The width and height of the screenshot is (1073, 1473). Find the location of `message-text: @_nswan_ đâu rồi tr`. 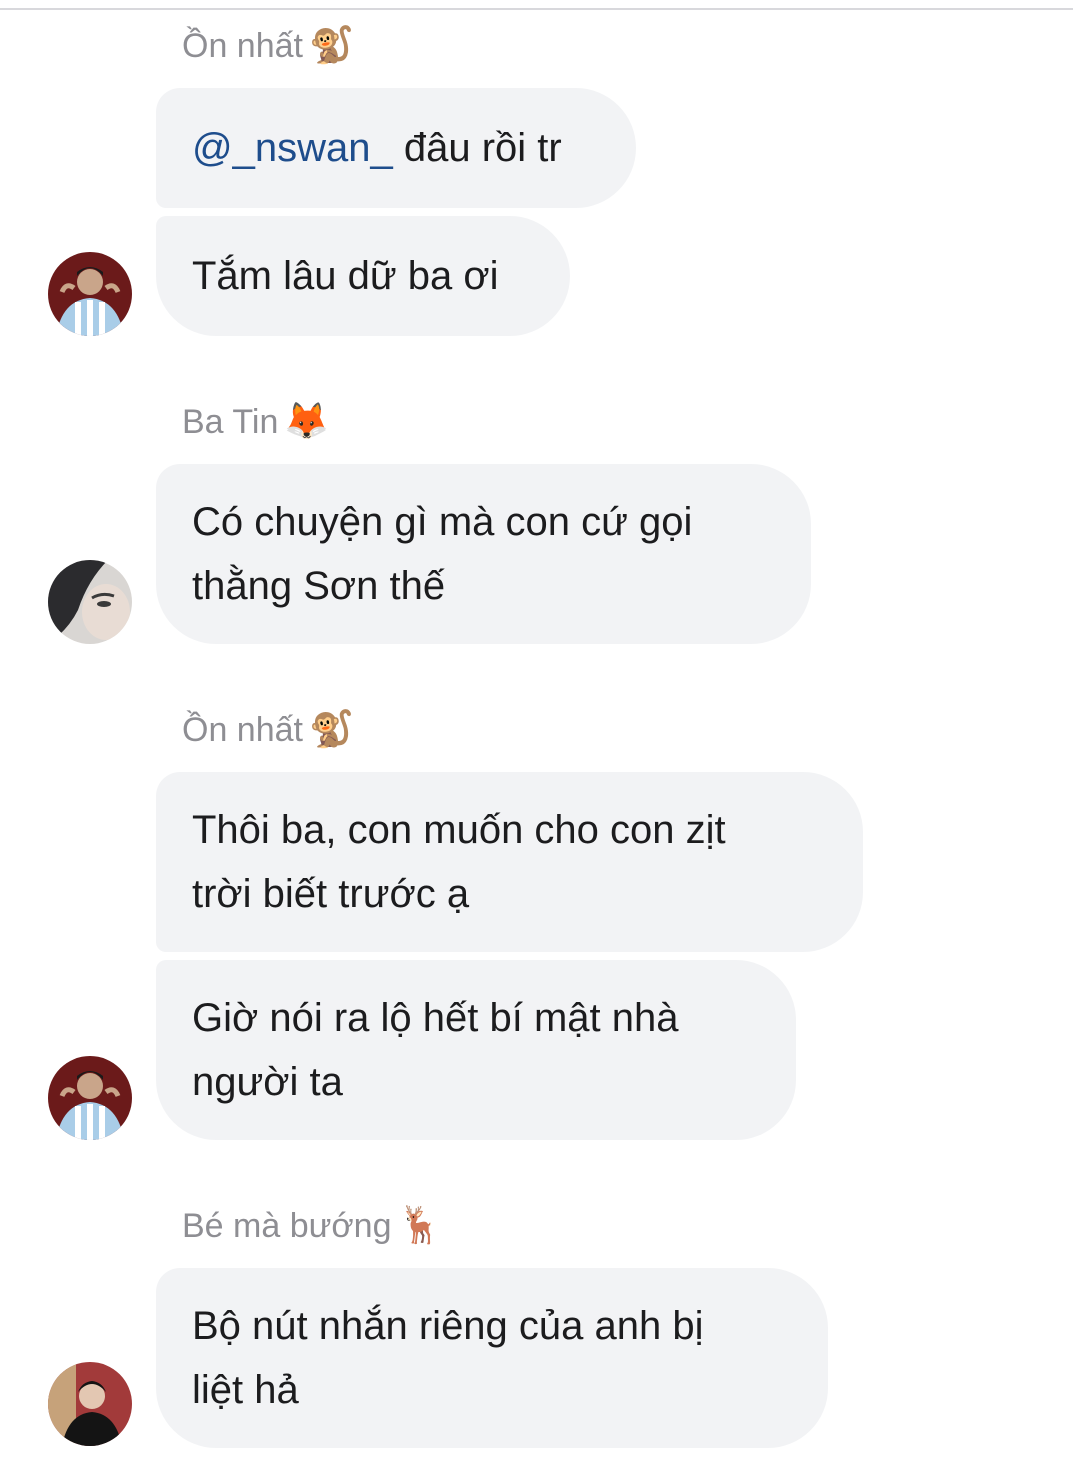

message-text: @_nswan_ đâu rồi tr is located at coordinates (396, 148).